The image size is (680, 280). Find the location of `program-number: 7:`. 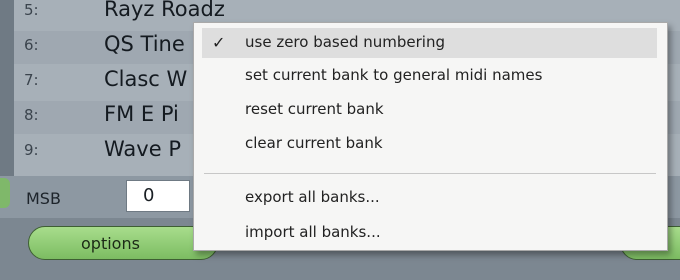

program-number: 7: is located at coordinates (31, 80).